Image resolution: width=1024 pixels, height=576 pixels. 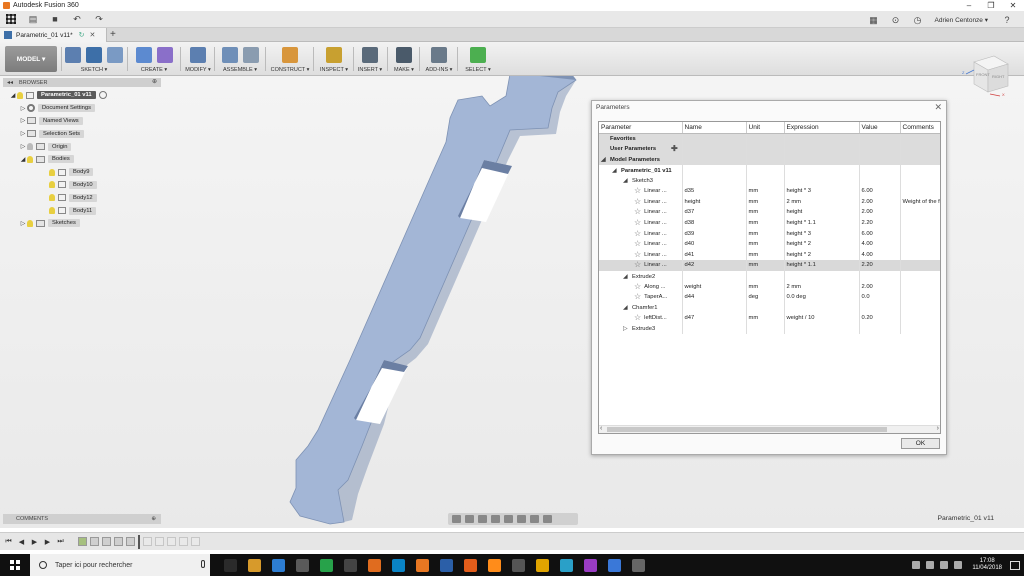 I want to click on parameter-expr-cell: 2 mm, so click(x=822, y=286).